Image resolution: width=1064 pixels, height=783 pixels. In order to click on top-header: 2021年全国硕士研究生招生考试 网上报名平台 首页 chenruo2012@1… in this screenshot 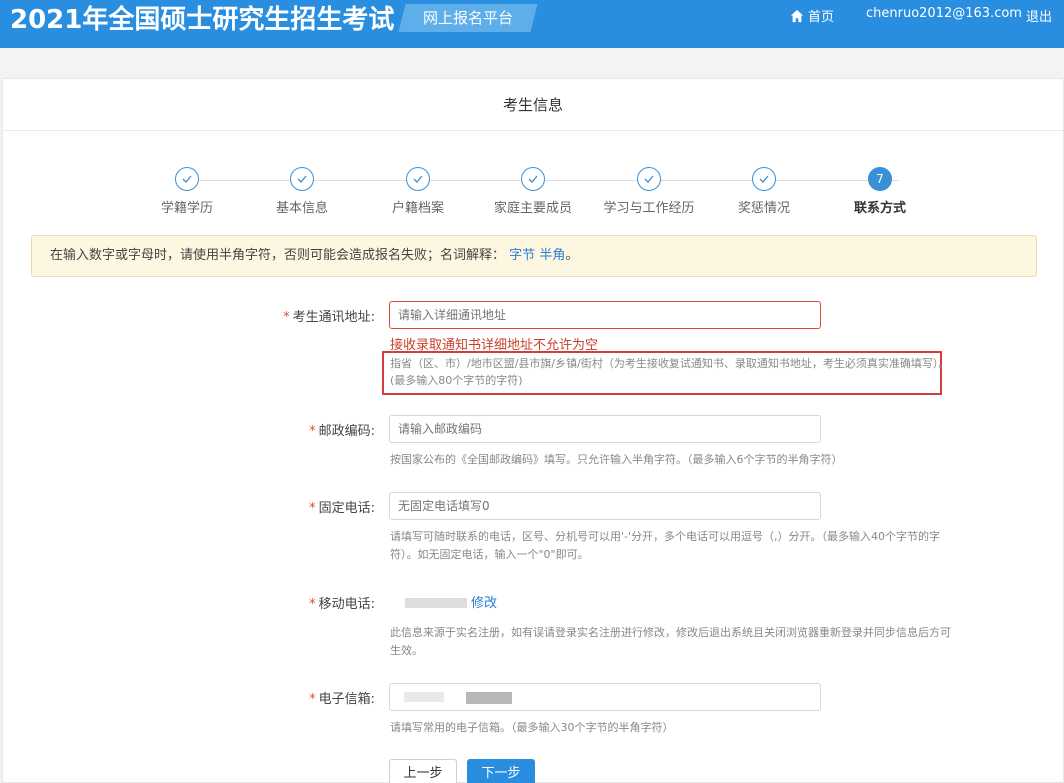, I will do `click(532, 24)`.